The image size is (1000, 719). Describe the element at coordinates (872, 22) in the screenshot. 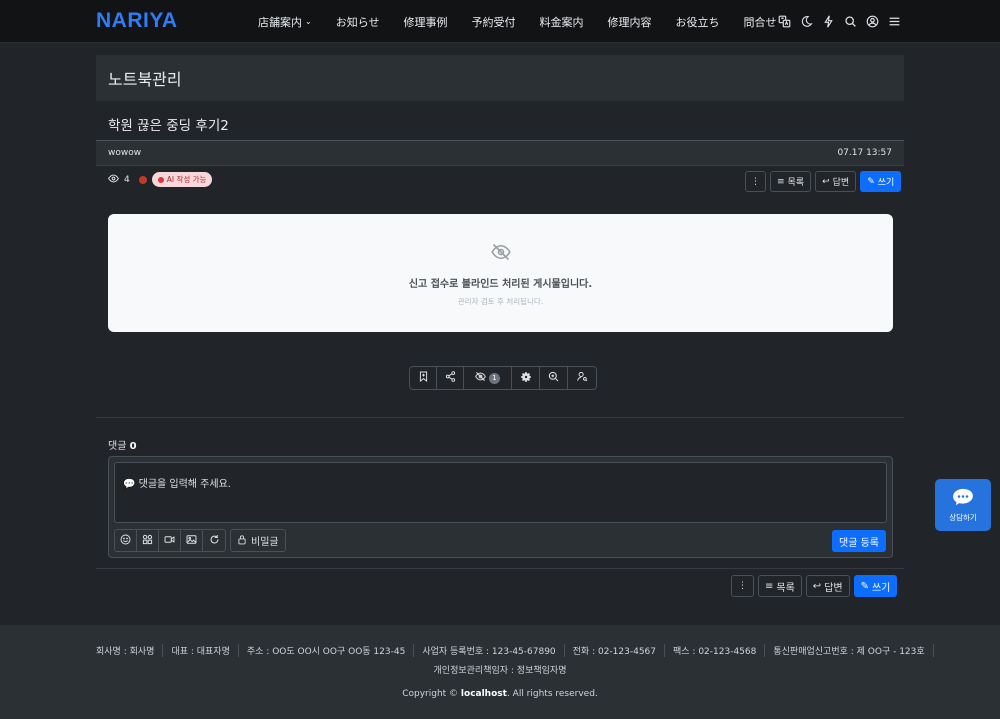

I see `user-icon` at that location.